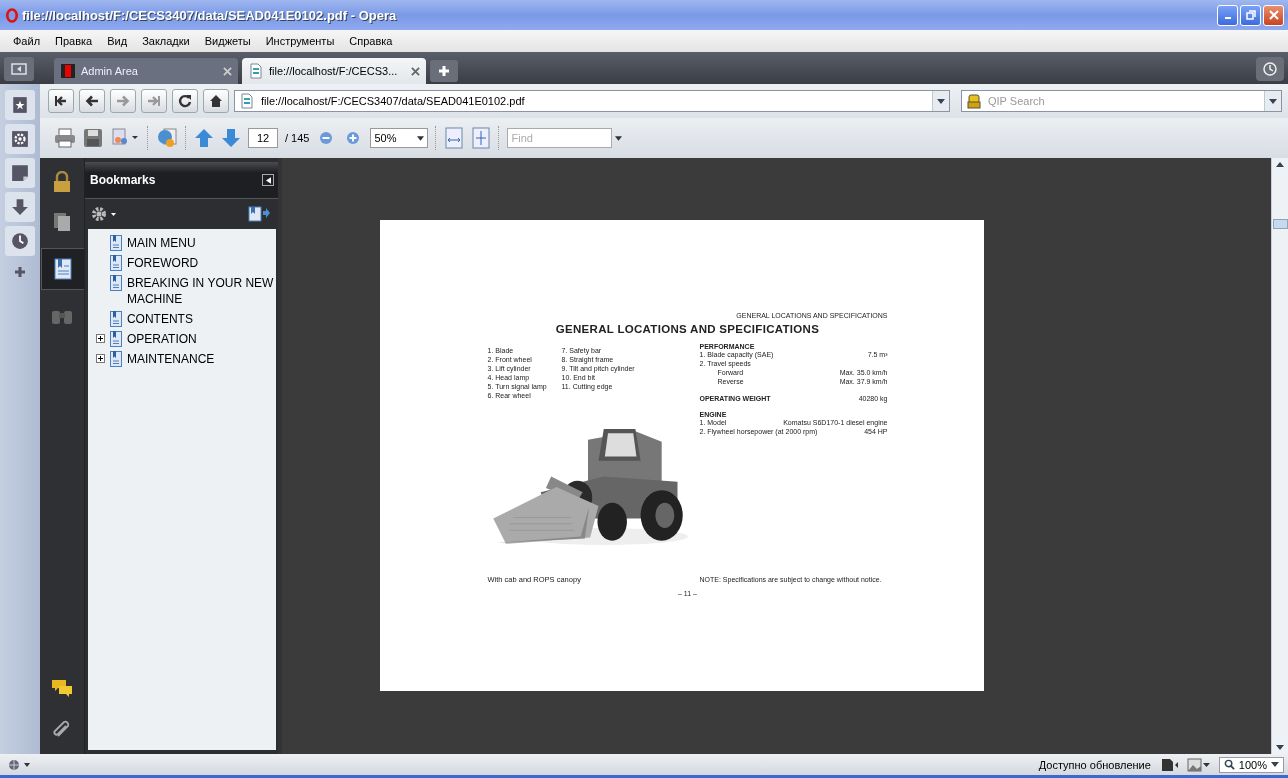 Image resolution: width=1288 pixels, height=778 pixels. I want to click on restore-icon, so click(1250, 15).